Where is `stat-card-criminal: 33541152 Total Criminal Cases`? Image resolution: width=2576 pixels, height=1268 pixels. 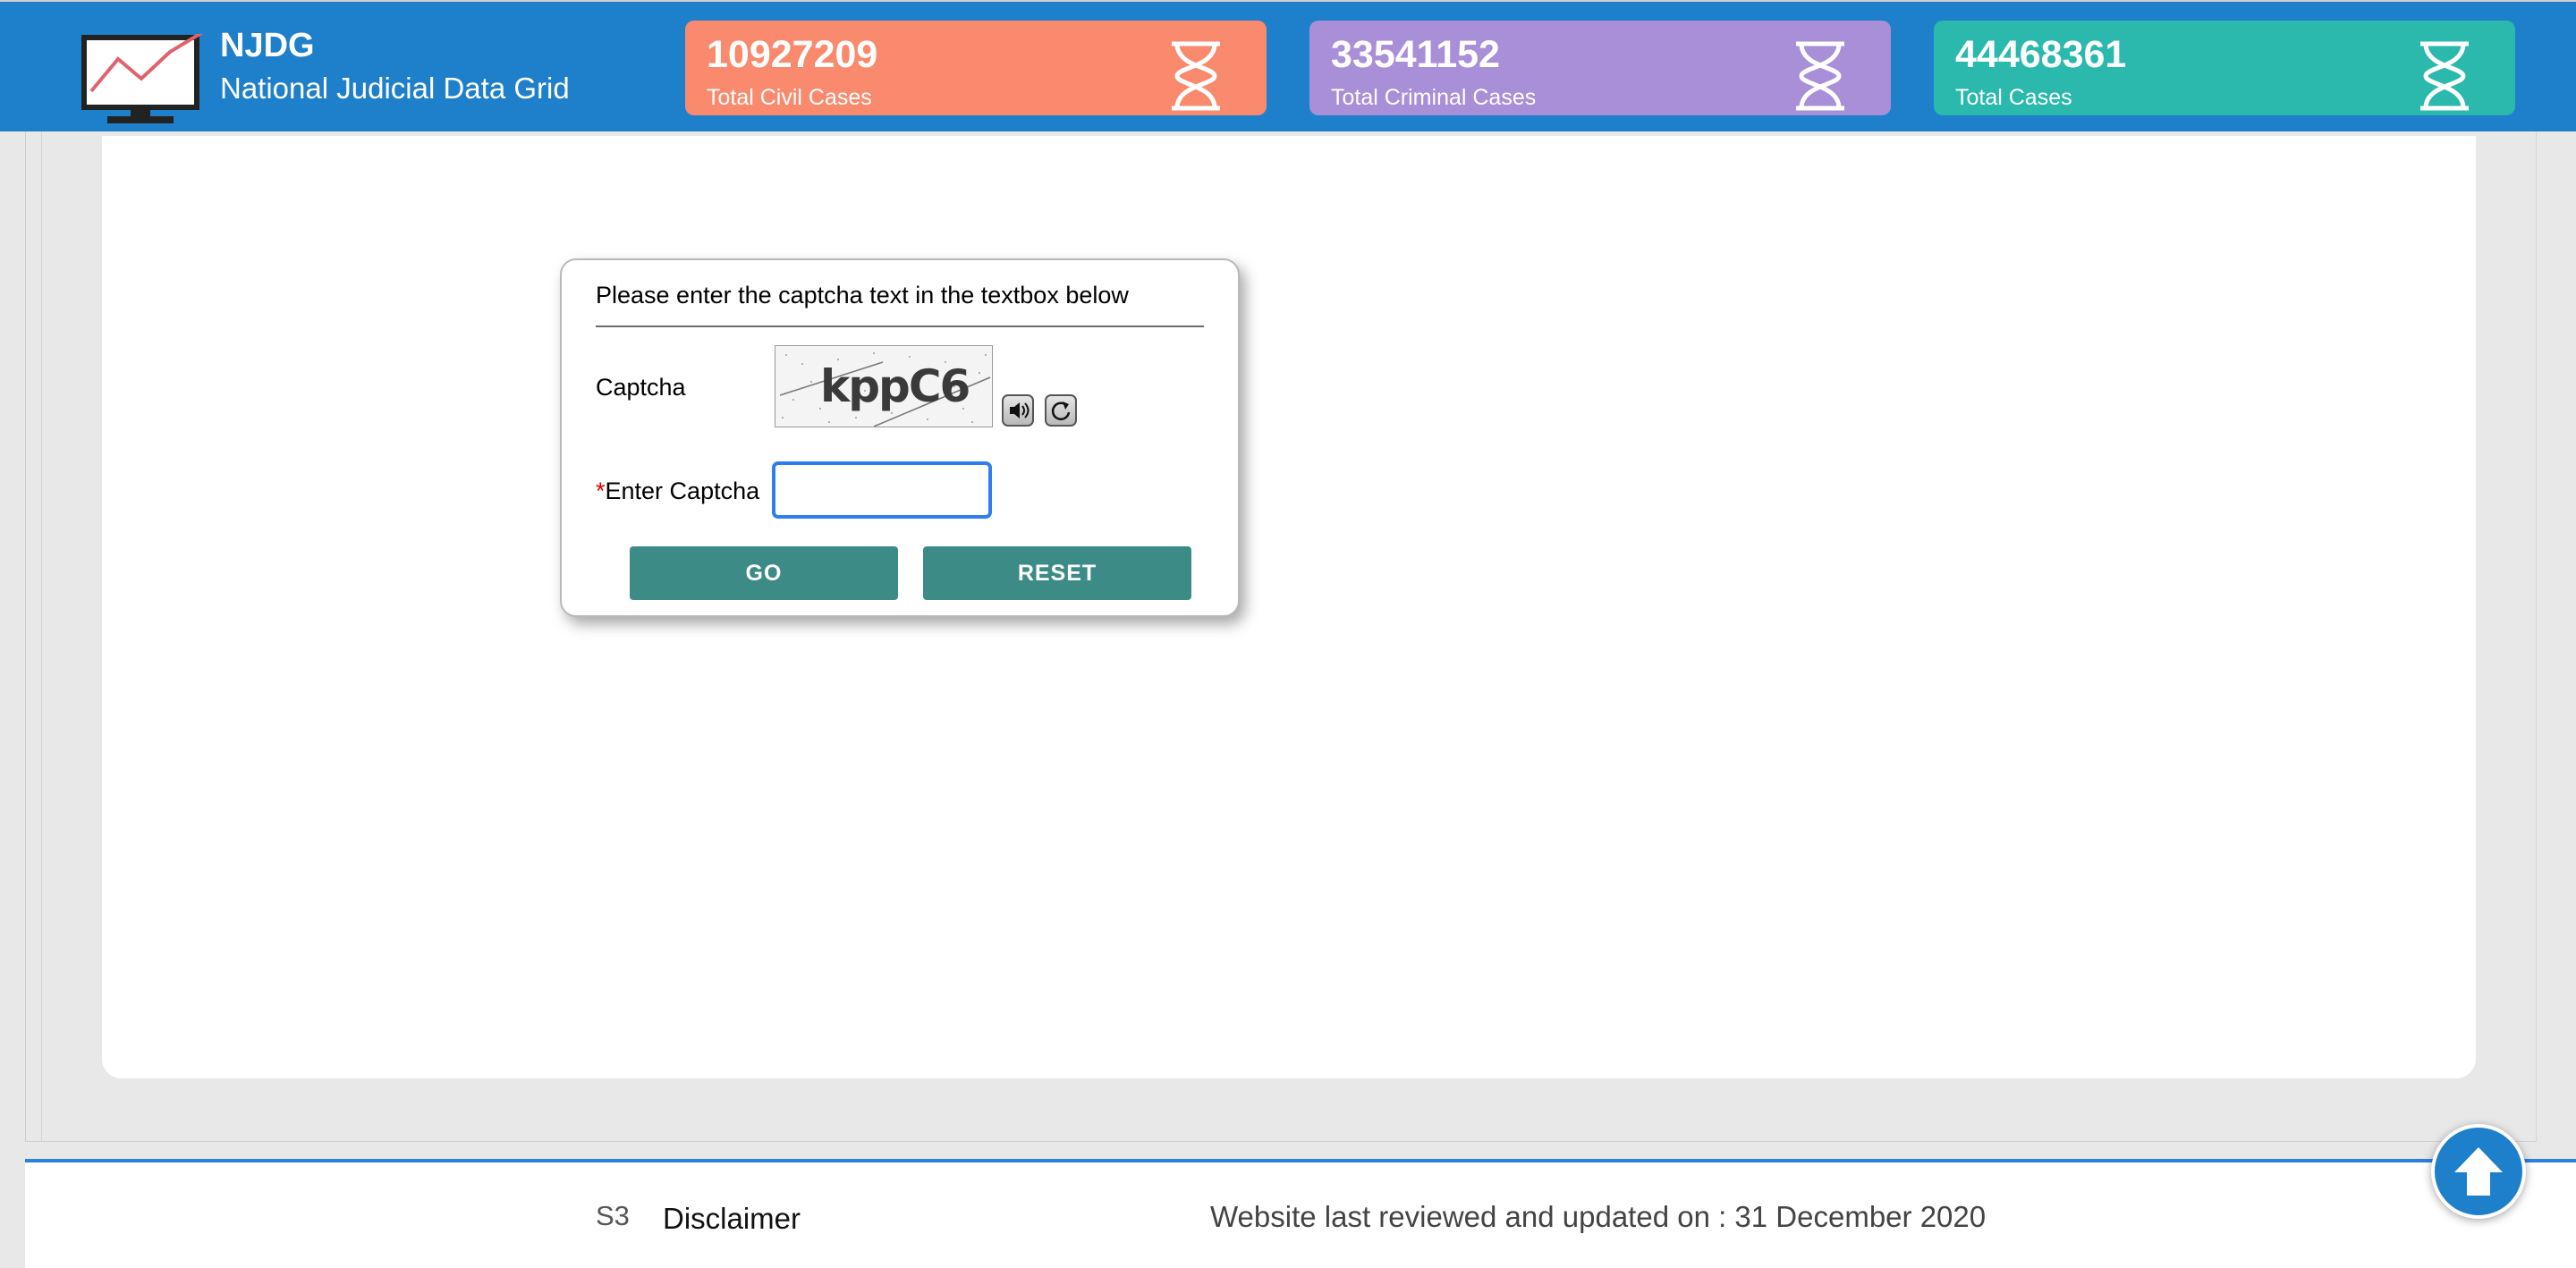
stat-card-criminal: 33541152 Total Criminal Cases is located at coordinates (1600, 68).